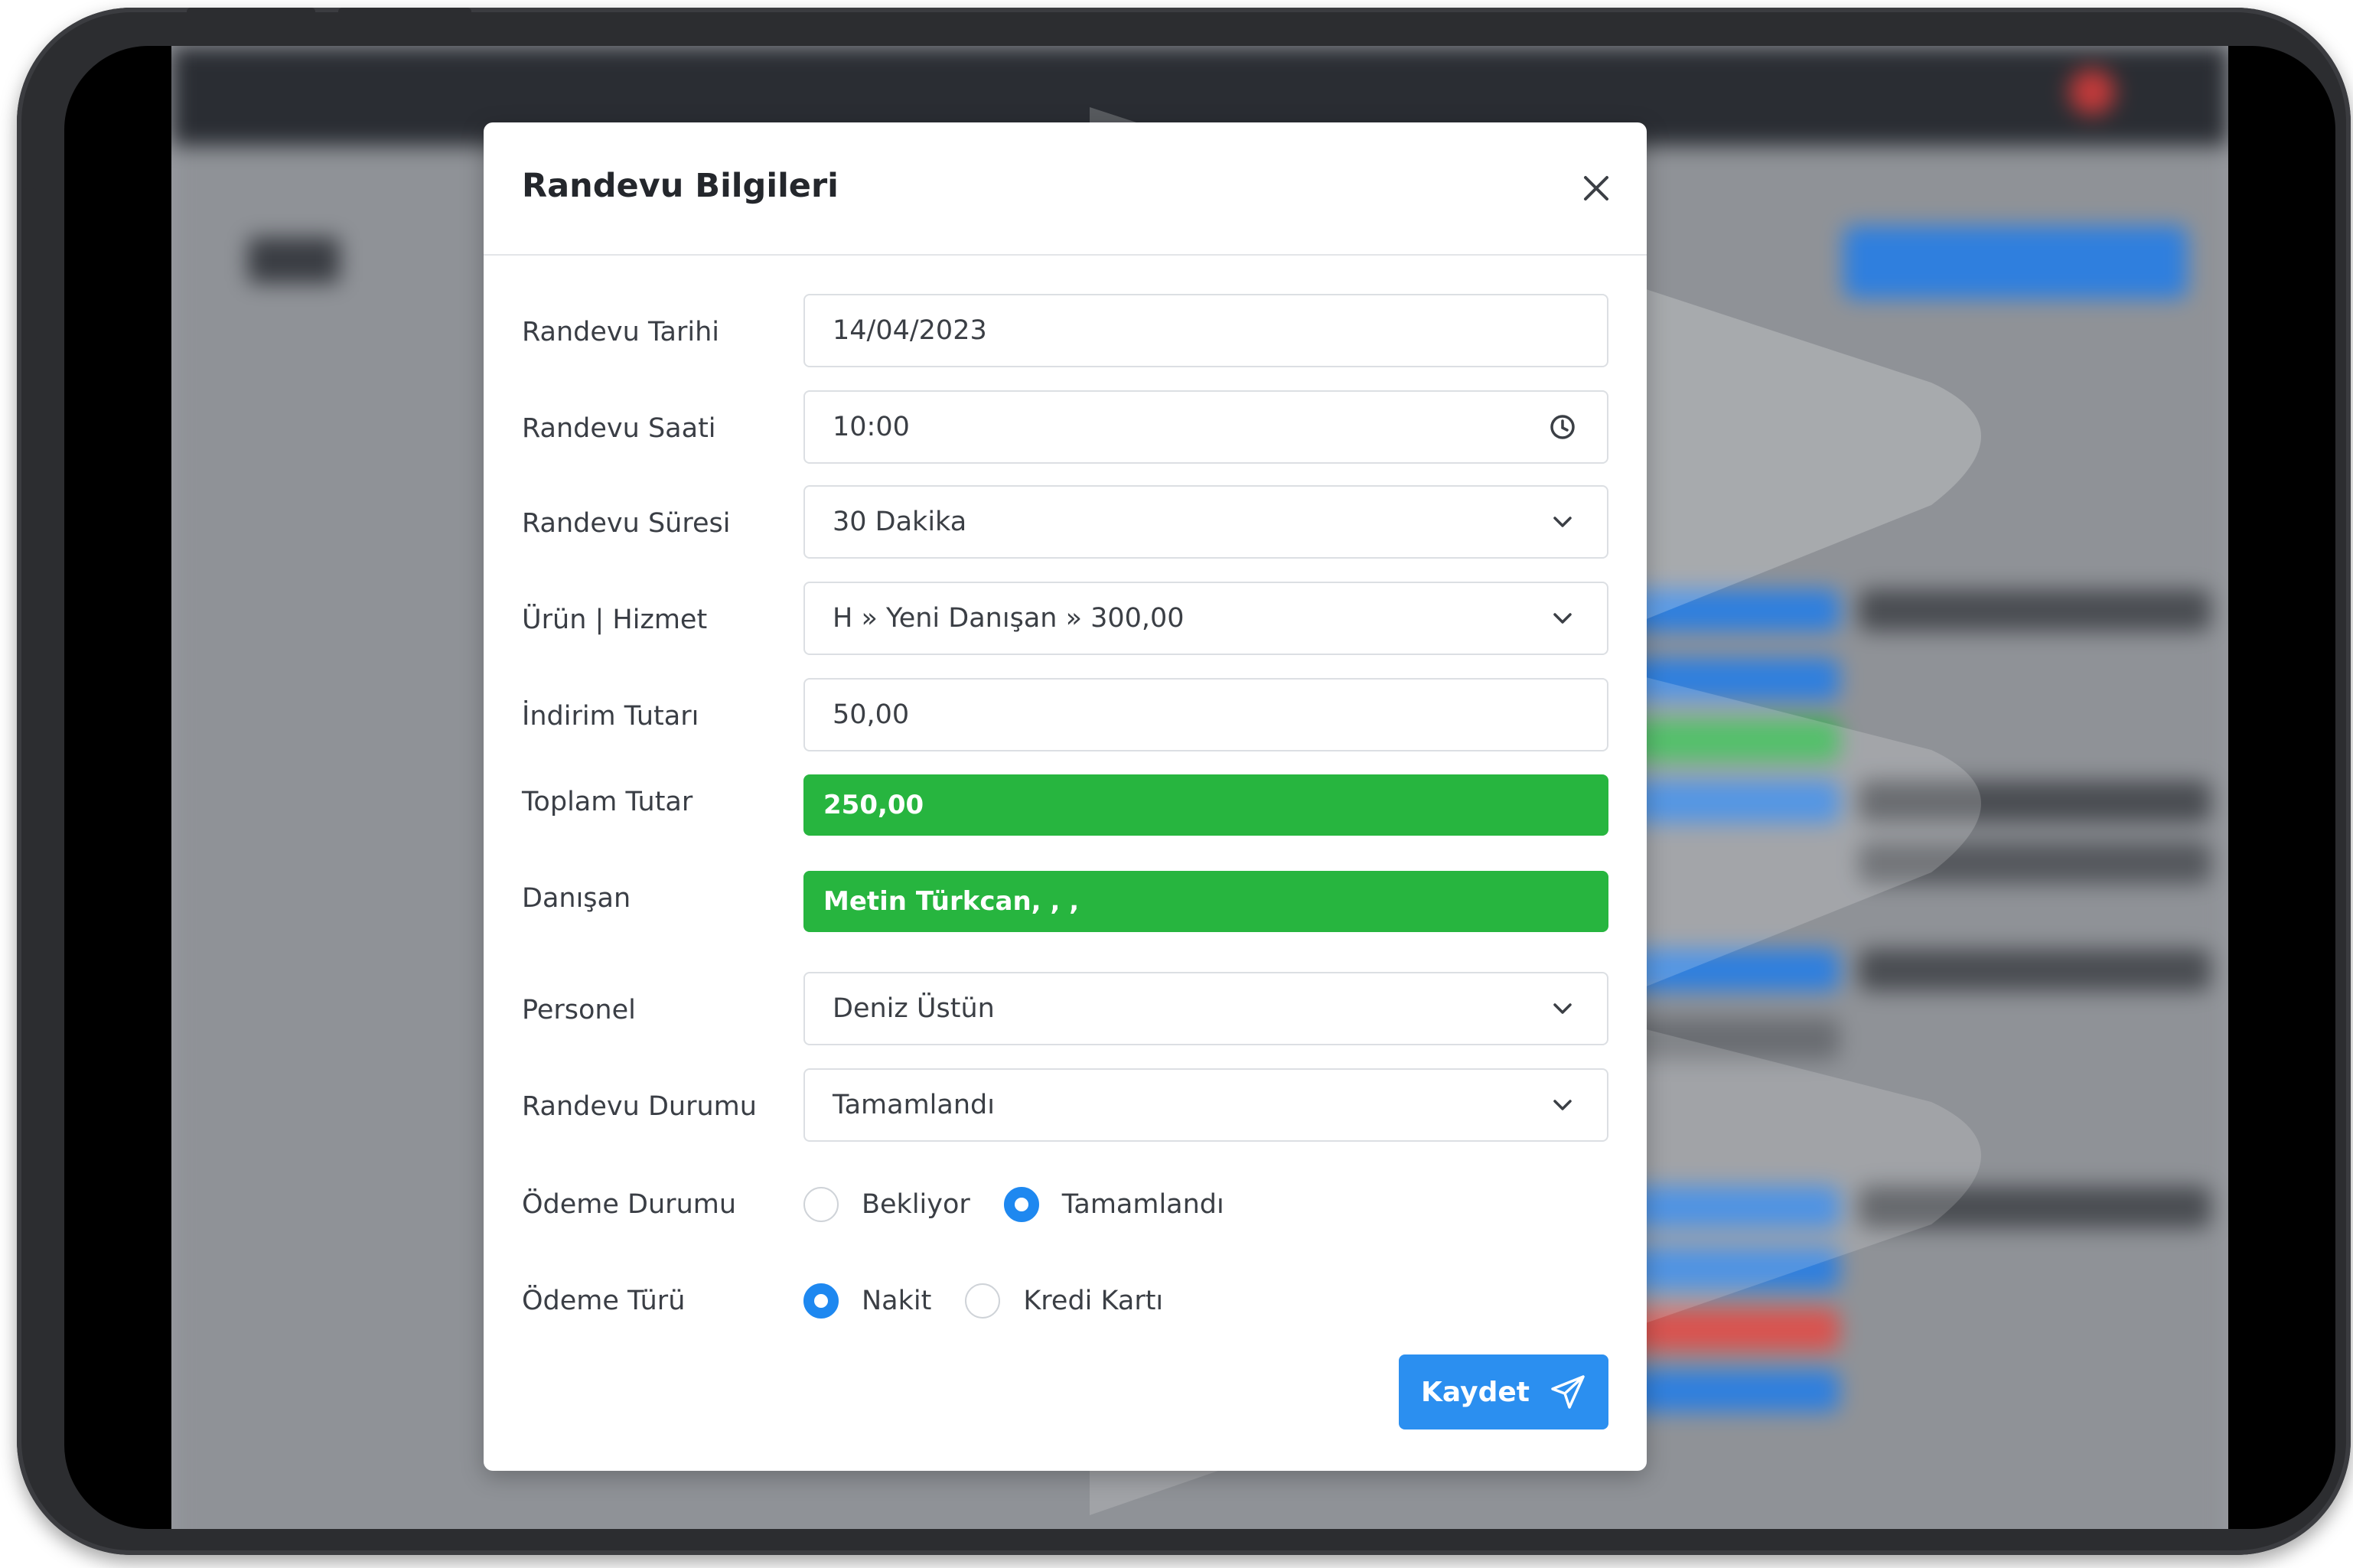 The height and width of the screenshot is (1568, 2353). What do you see at coordinates (611, 716) in the screenshot?
I see `field-label: İndirim Tutarı` at bounding box center [611, 716].